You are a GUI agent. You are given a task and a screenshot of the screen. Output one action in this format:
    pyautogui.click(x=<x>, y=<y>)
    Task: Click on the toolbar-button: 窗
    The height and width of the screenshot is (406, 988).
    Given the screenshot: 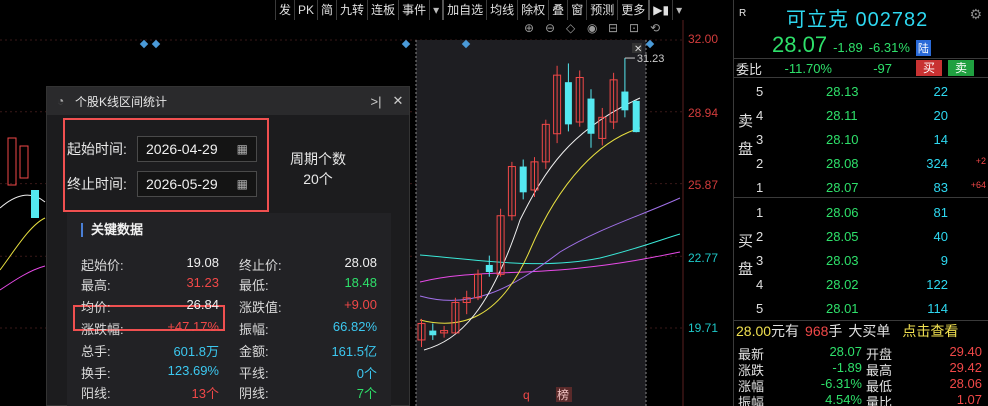 What is the action you would take?
    pyautogui.click(x=577, y=10)
    